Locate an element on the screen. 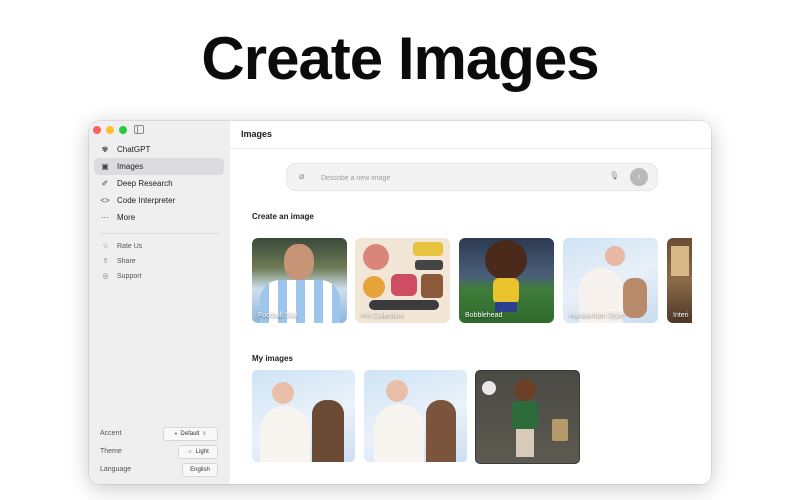  sidebar-item-images: ▣ Images is located at coordinates (159, 166).